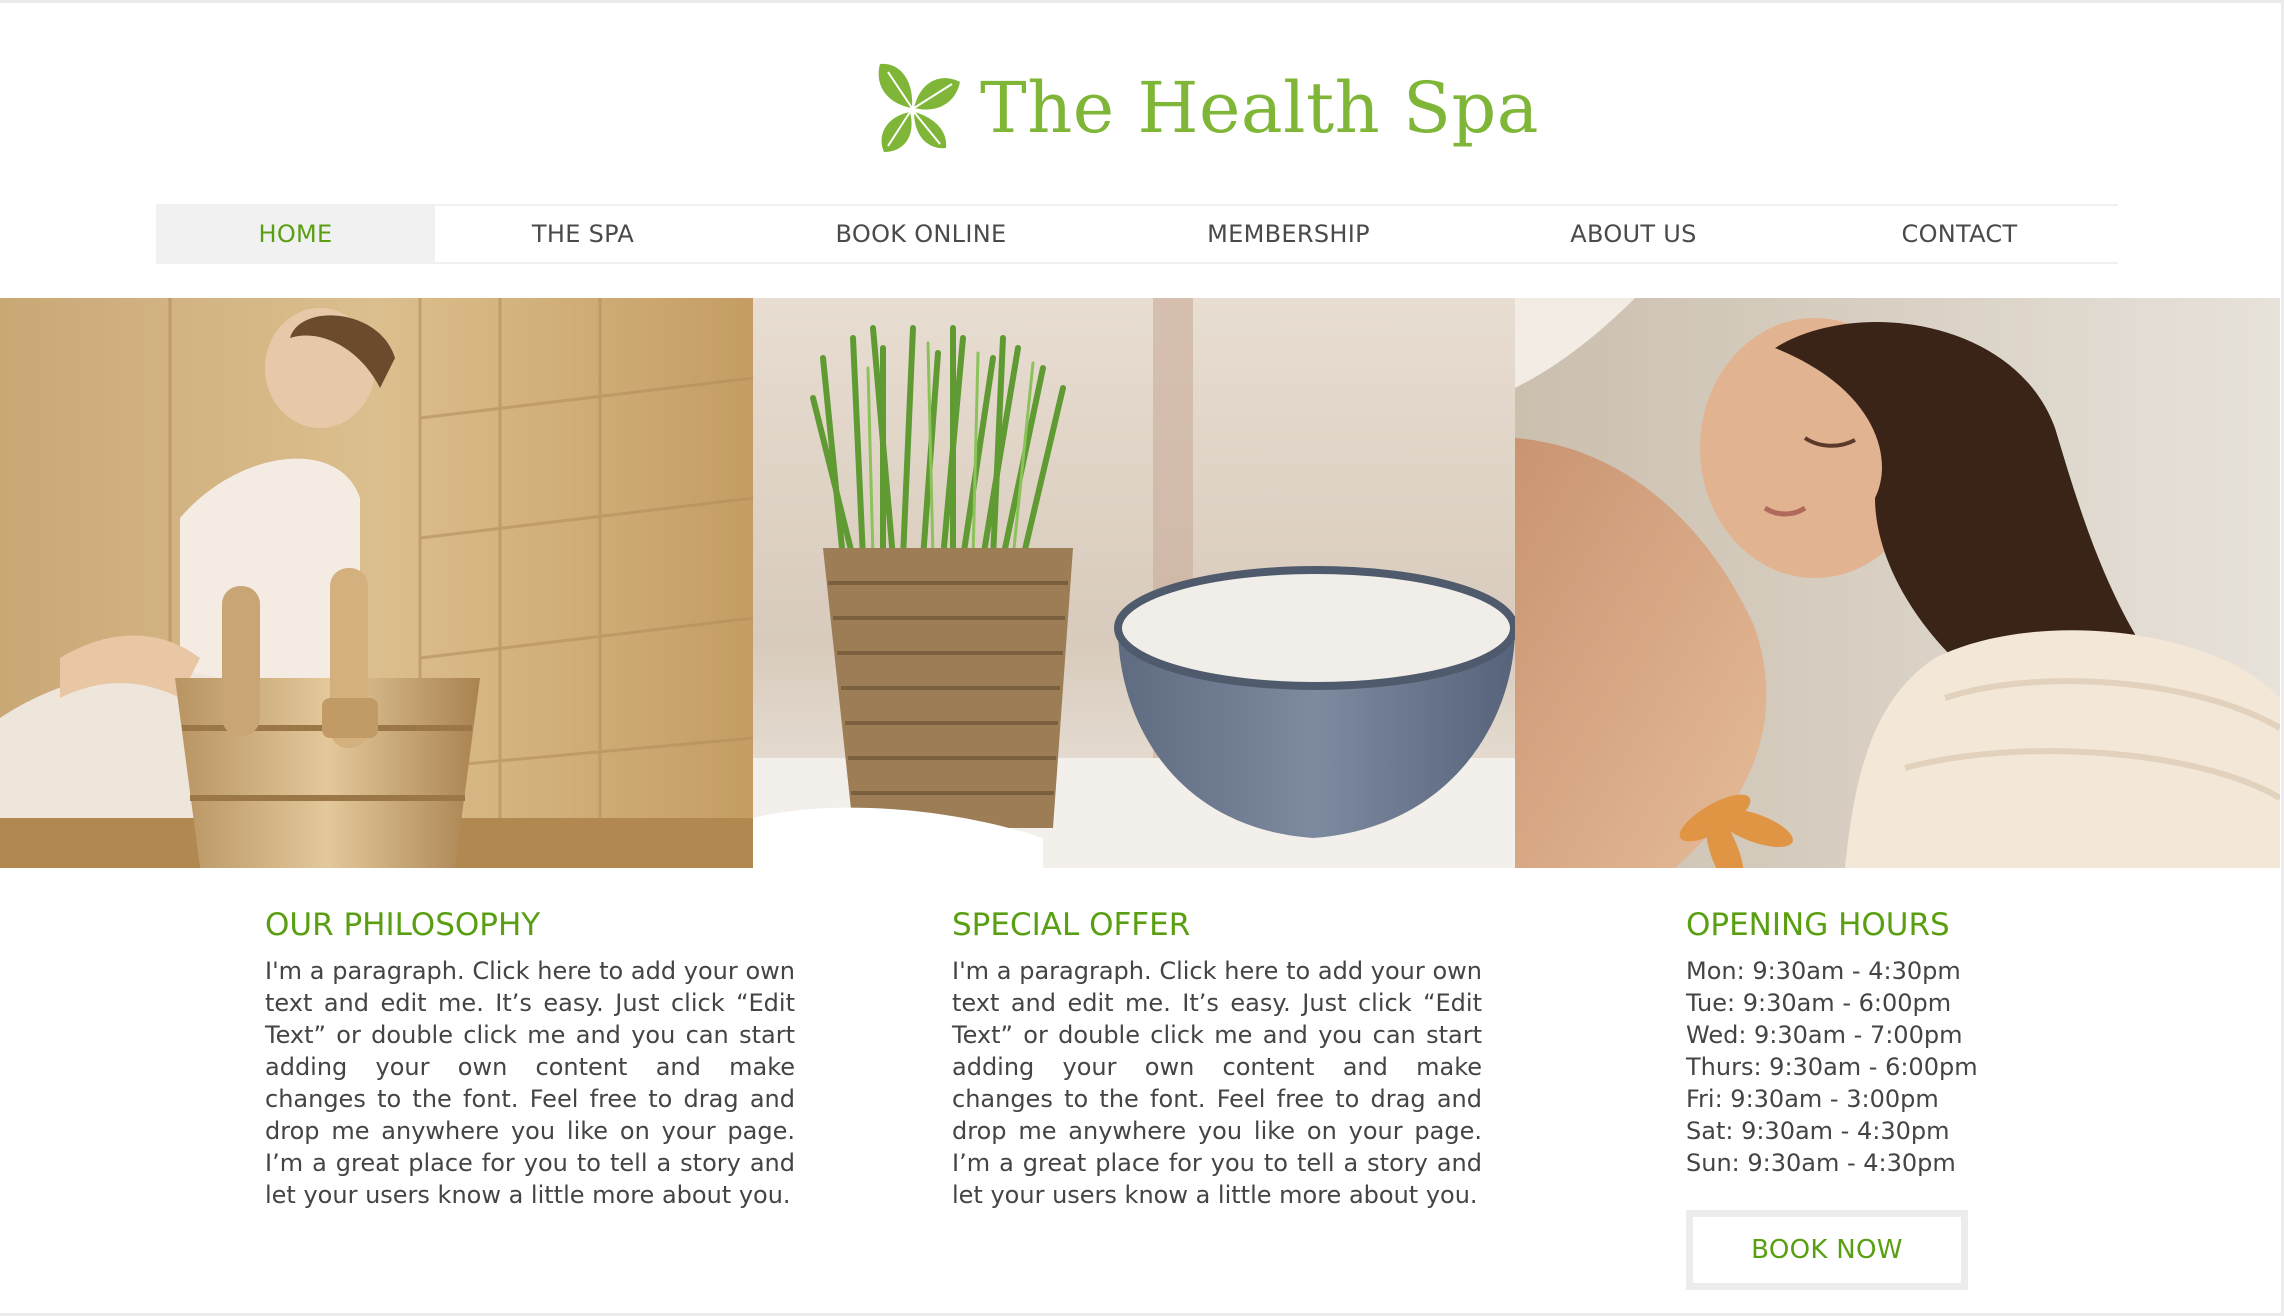  What do you see at coordinates (1142, 1) in the screenshot?
I see `top-border` at bounding box center [1142, 1].